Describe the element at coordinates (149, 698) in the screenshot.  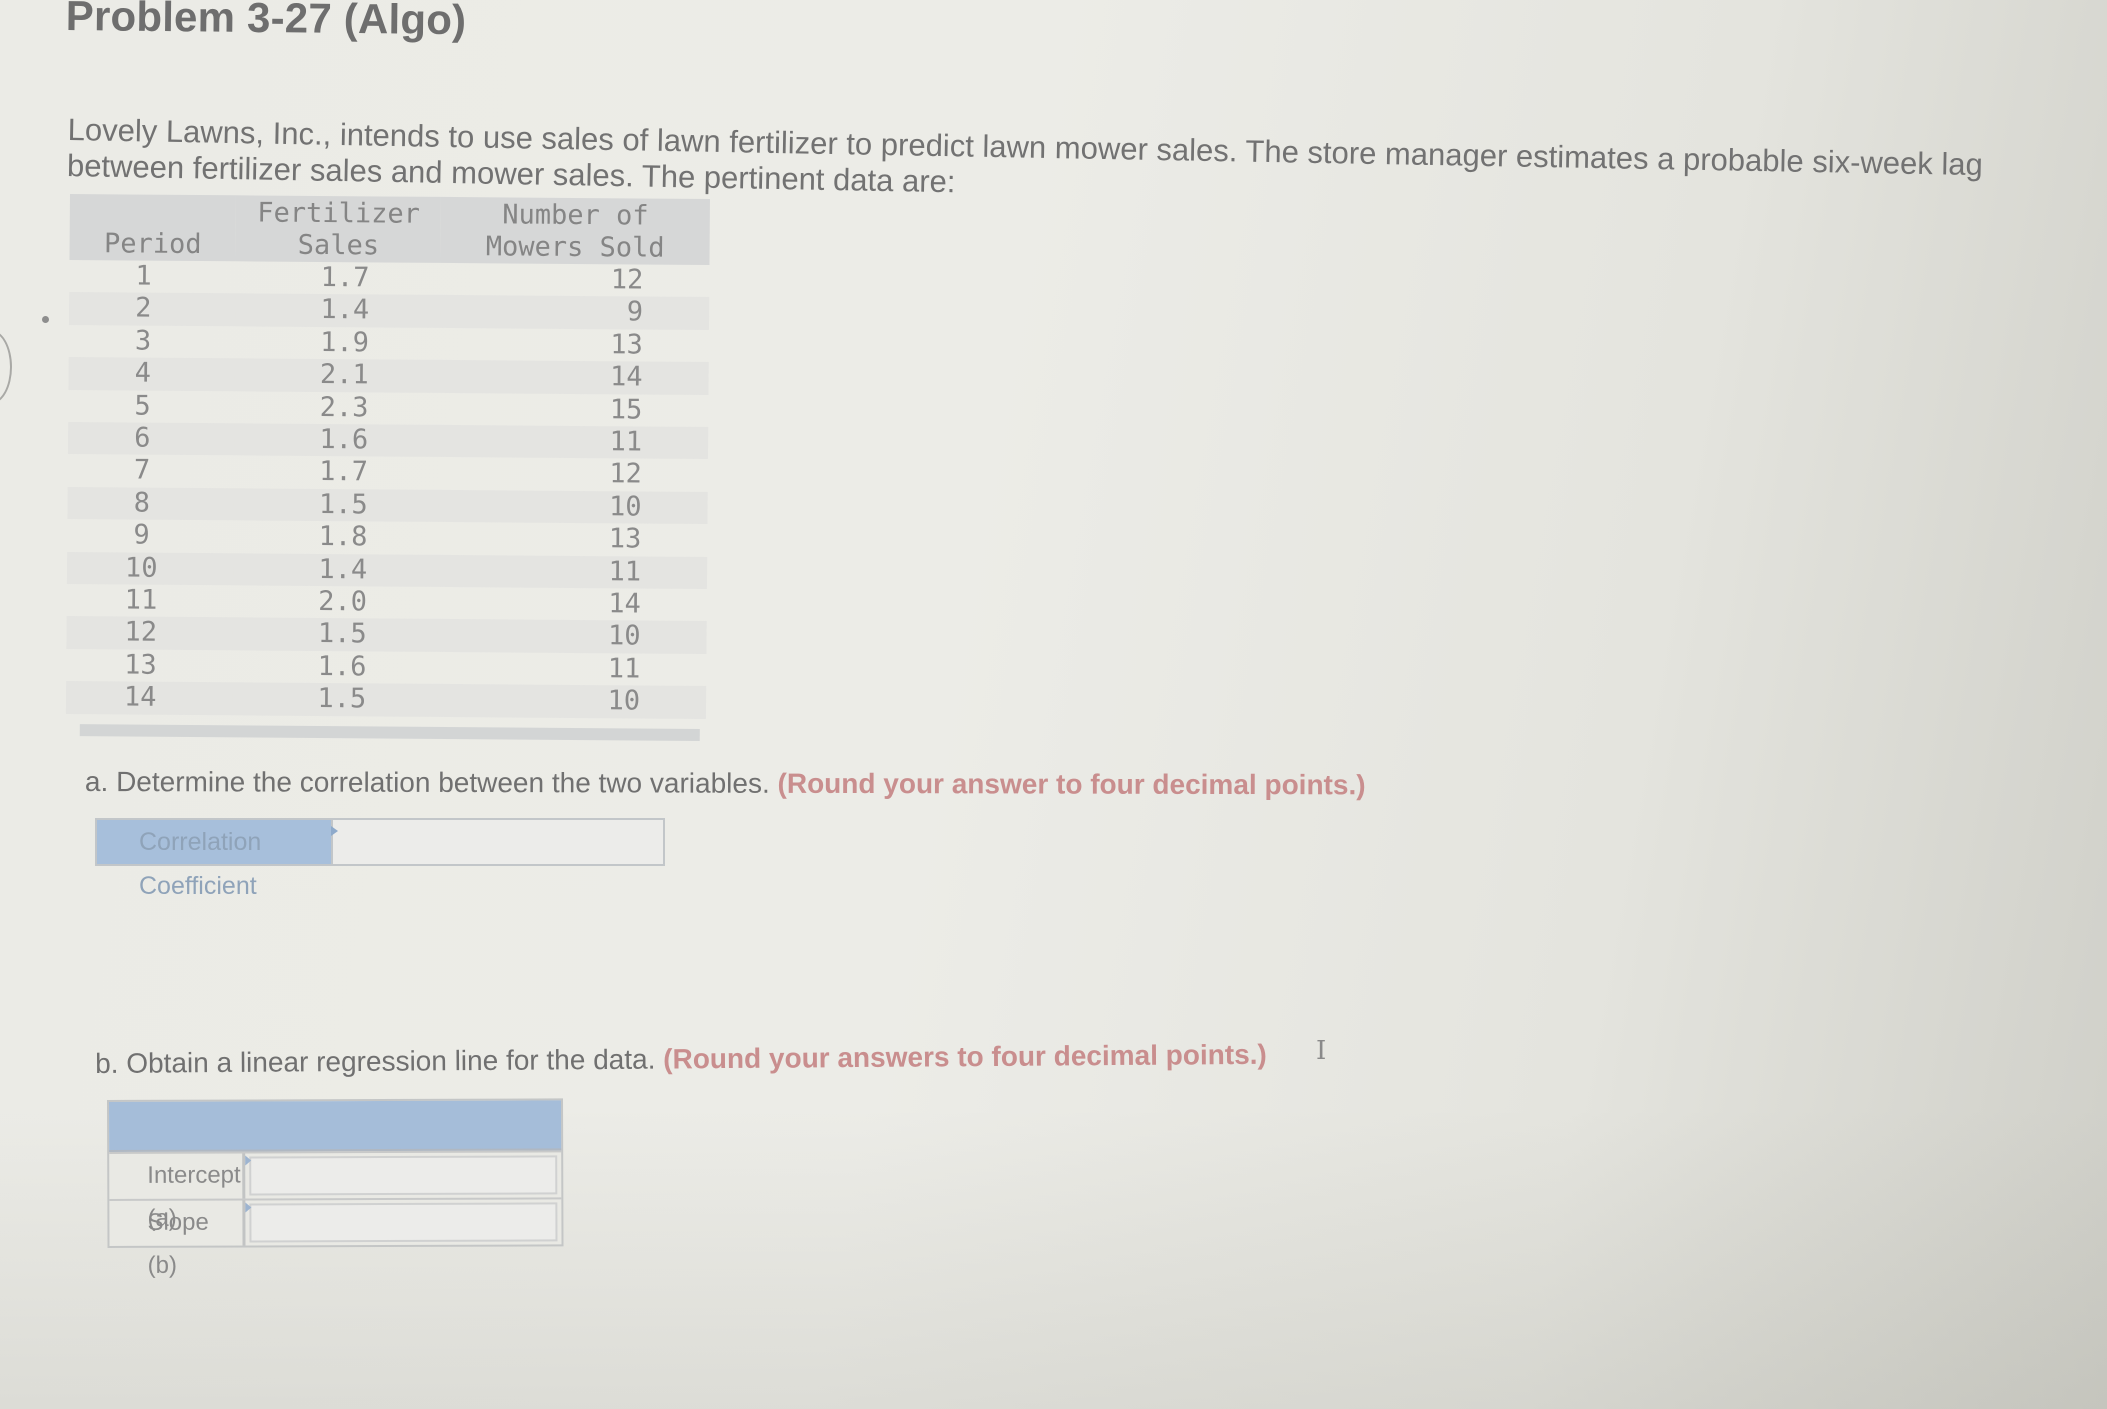
I see `cell-period: 14` at that location.